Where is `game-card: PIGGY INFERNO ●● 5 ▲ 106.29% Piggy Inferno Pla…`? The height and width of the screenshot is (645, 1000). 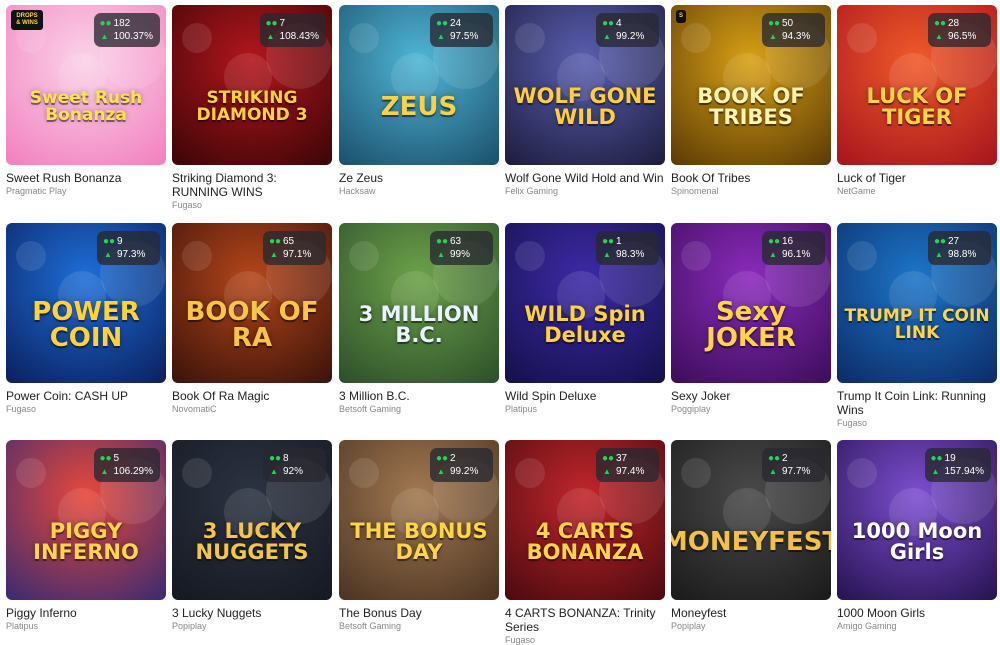
game-card: PIGGY INFERNO ●● 5 ▲ 106.29% Piggy Inferno Pla… is located at coordinates (86, 535).